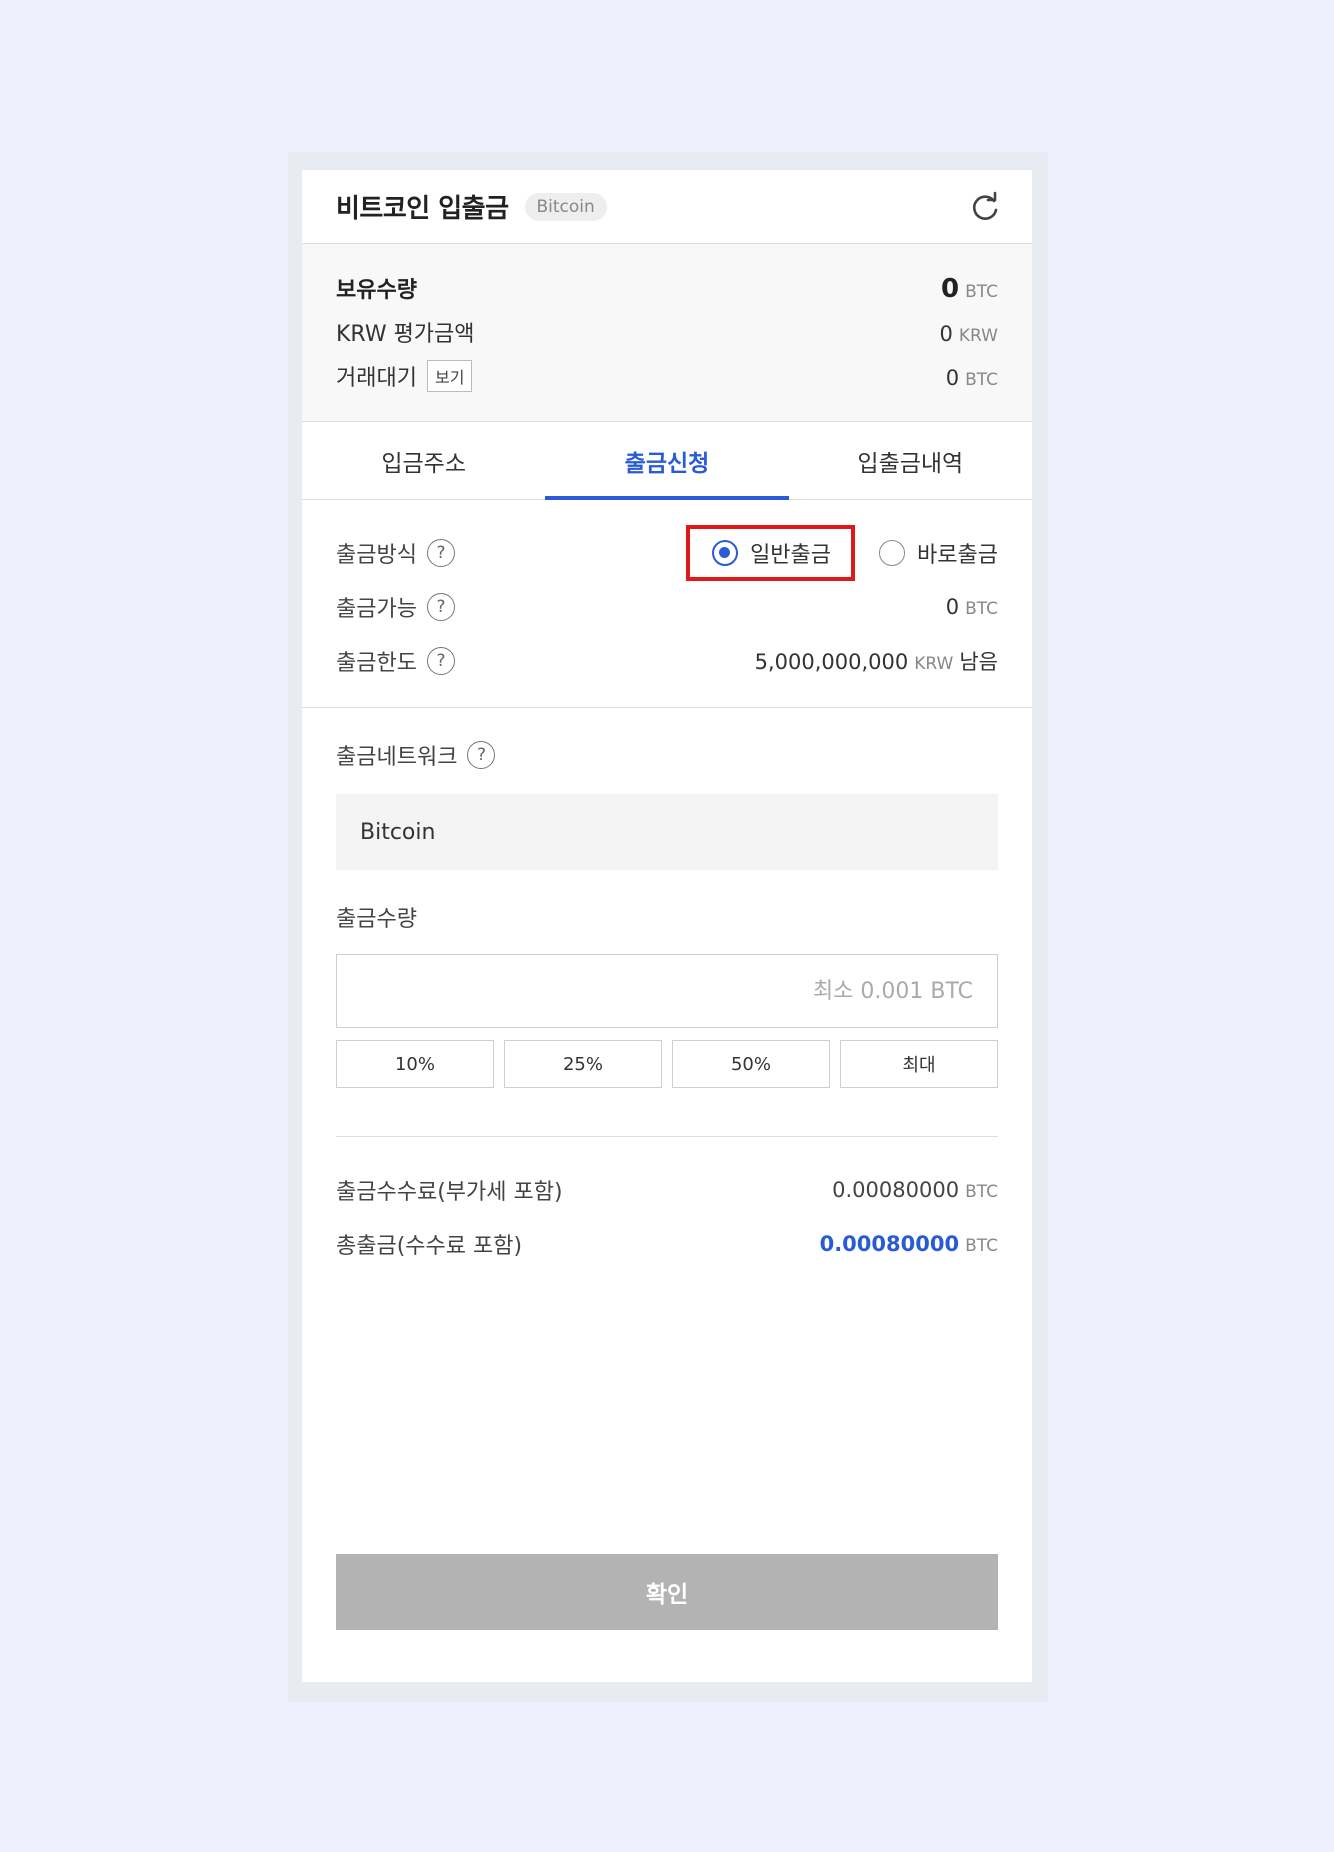  What do you see at coordinates (896, 1190) in the screenshot?
I see `fee-value: 0.00080000` at bounding box center [896, 1190].